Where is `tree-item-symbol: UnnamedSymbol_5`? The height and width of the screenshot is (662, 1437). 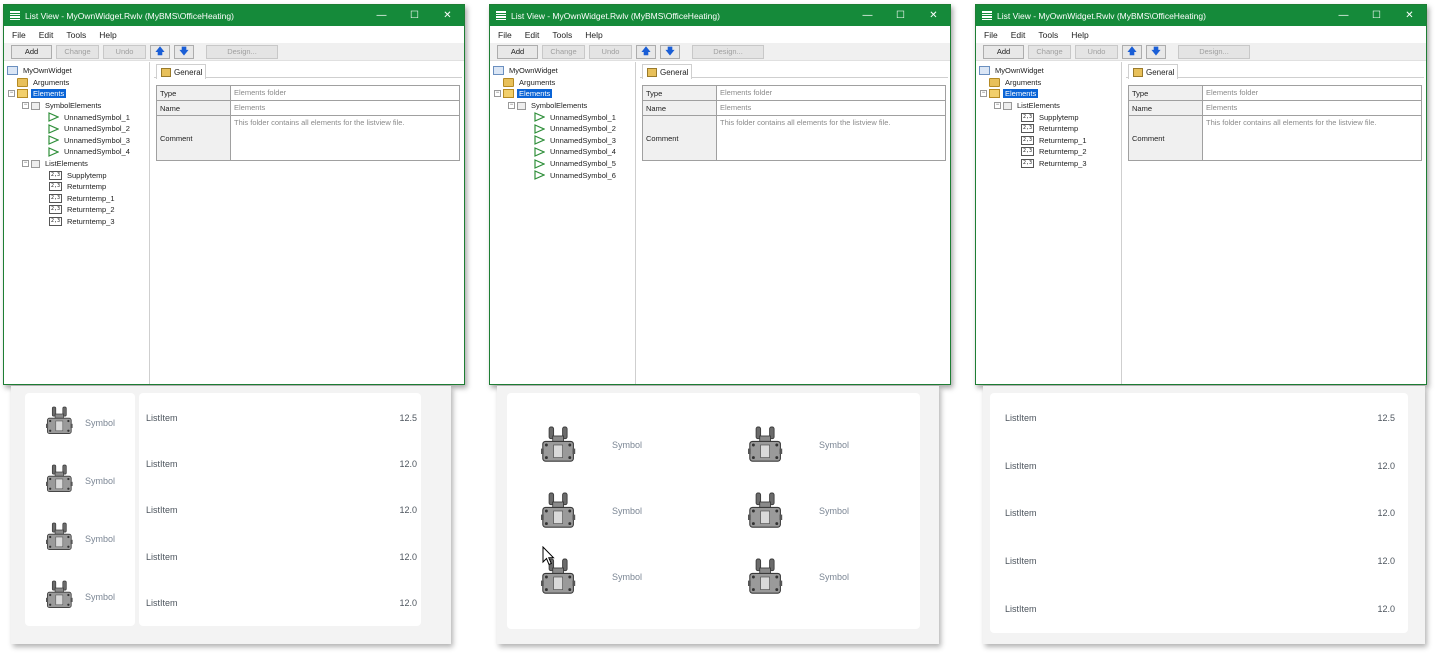 tree-item-symbol: UnnamedSymbol_5 is located at coordinates (562, 164).